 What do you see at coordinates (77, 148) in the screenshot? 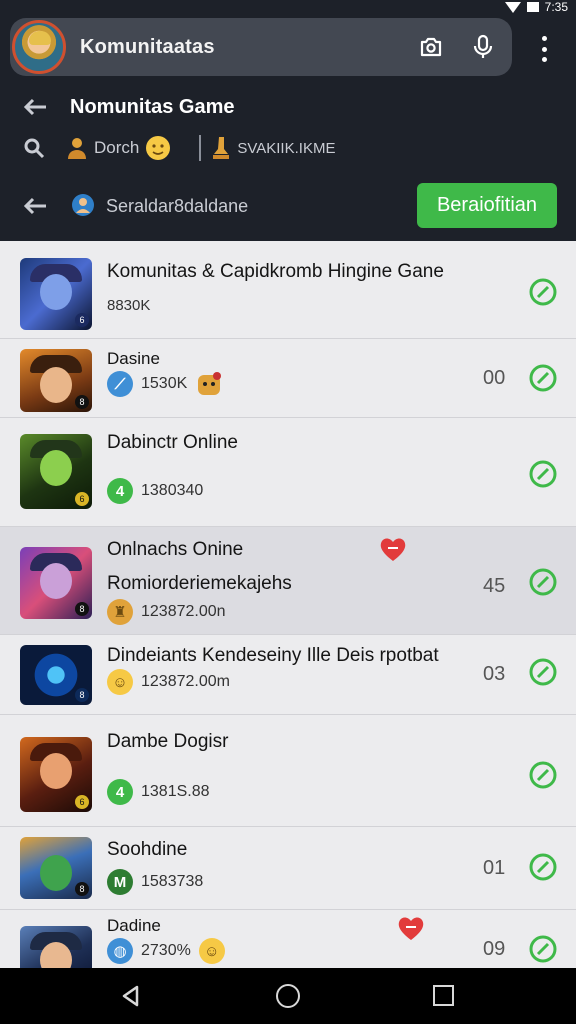
I see `person-icon` at bounding box center [77, 148].